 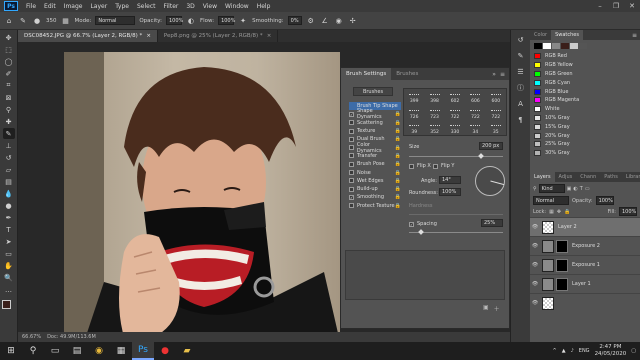 What do you see at coordinates (585, 109) in the screenshot?
I see `swatch-item: White` at bounding box center [585, 109].